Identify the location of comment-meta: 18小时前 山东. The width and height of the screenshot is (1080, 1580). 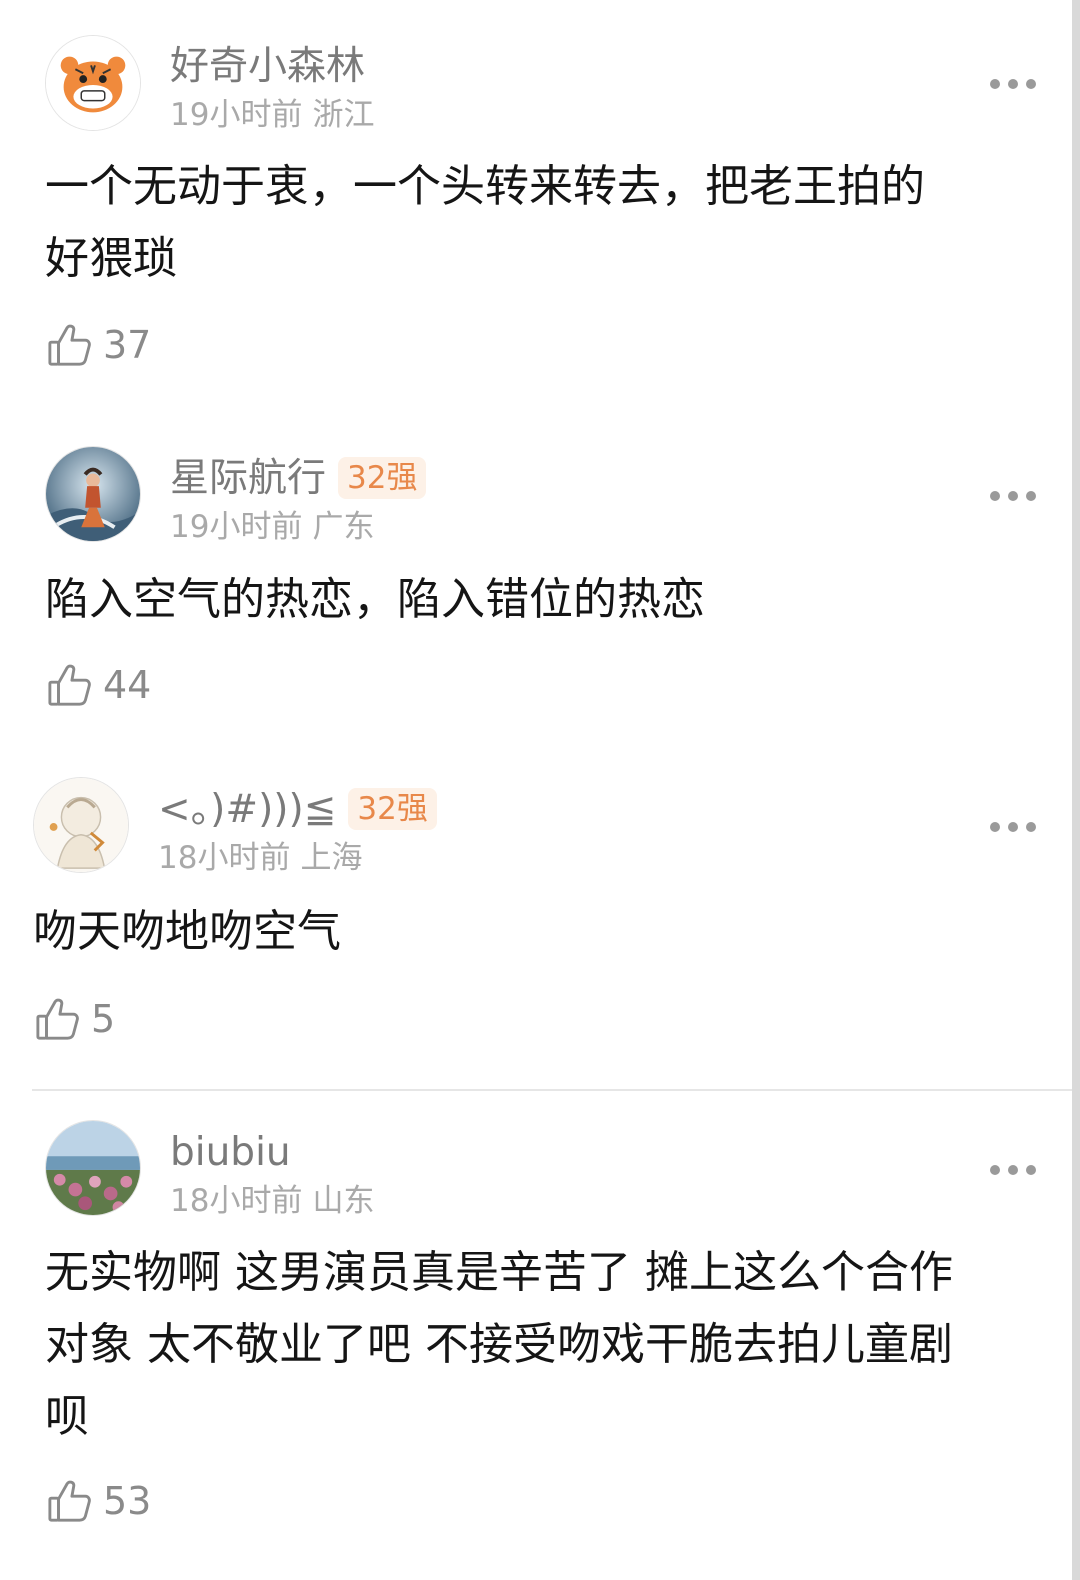
(272, 1201).